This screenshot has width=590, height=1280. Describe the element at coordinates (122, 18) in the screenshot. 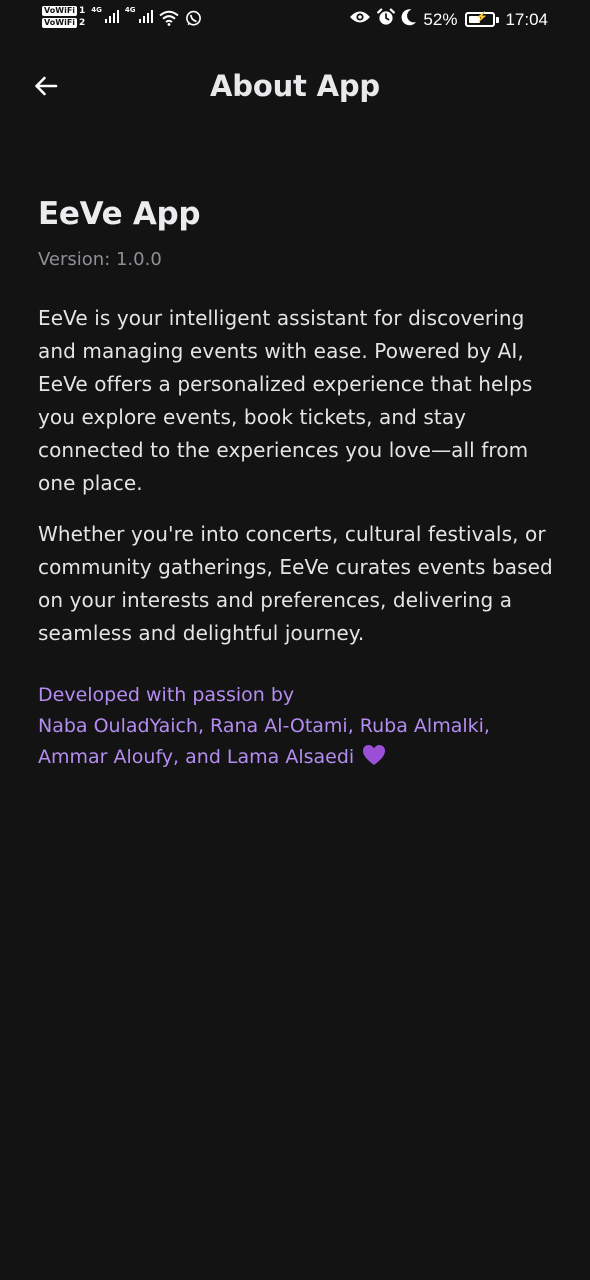

I see `status-bar-left: VoWiFi 1 VoWiFi 2 4G 4G` at that location.